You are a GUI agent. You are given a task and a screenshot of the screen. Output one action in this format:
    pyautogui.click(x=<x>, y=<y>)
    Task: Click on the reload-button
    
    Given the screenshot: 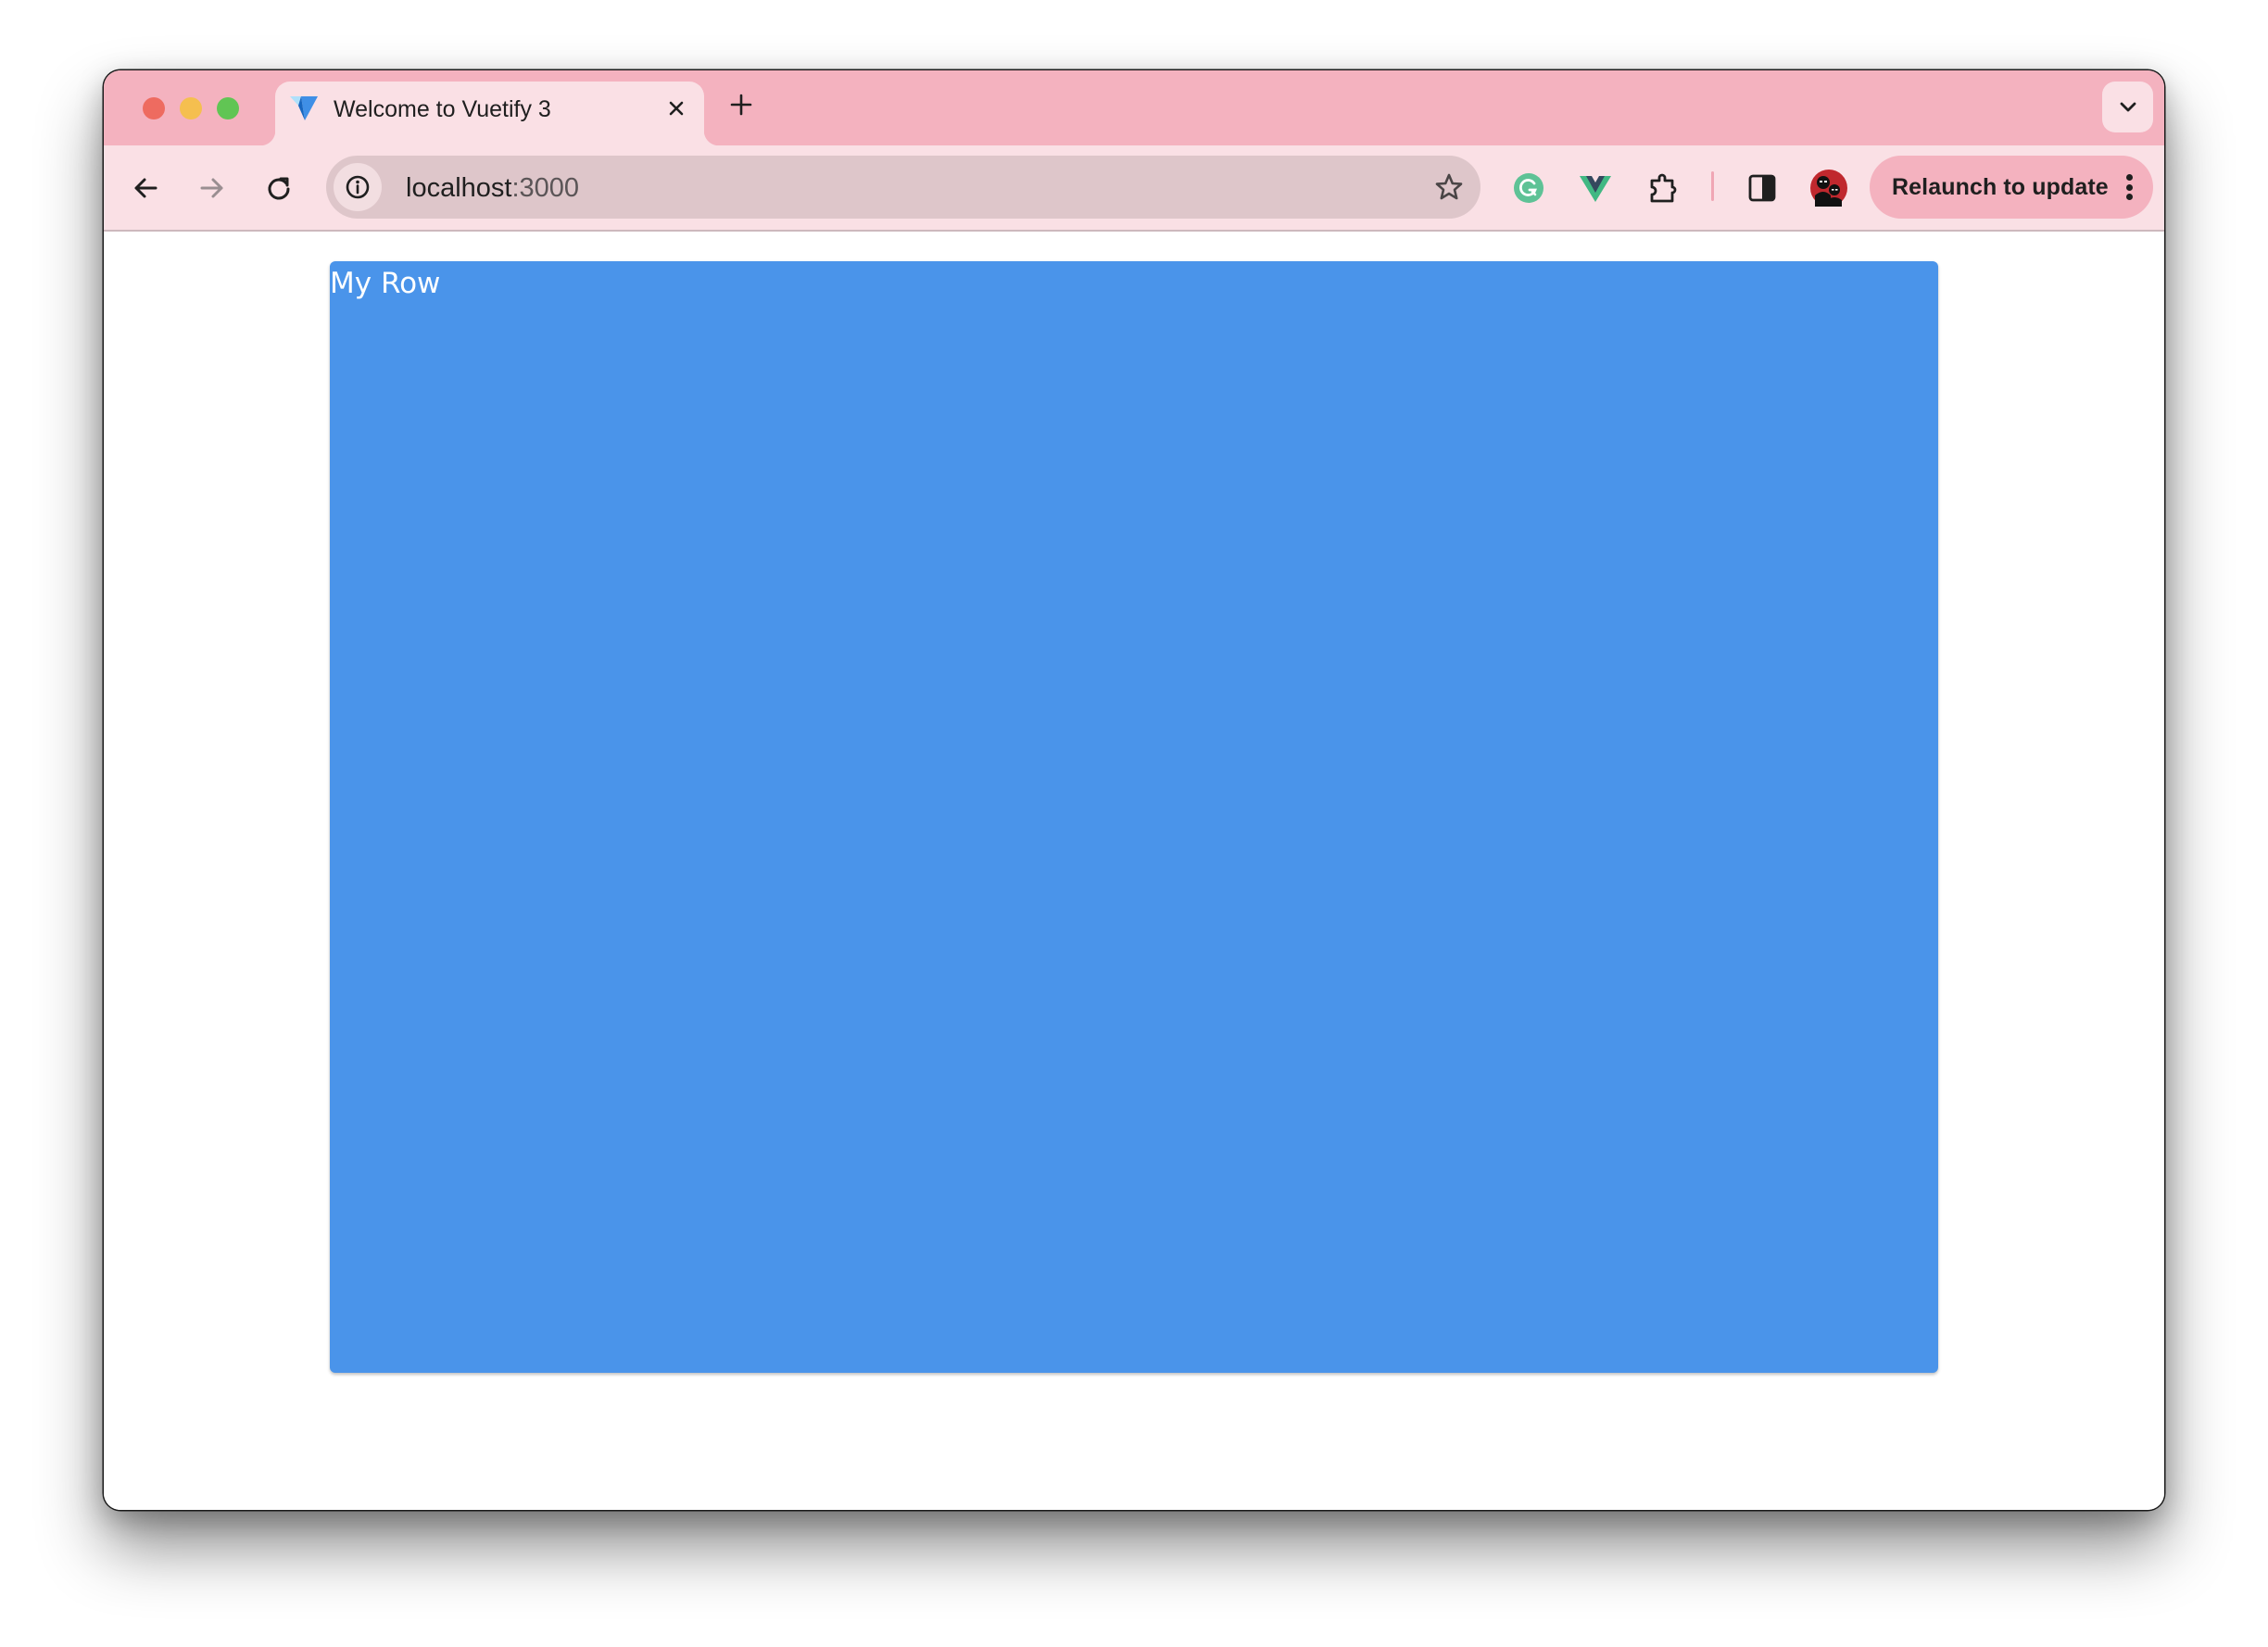 What is the action you would take?
    pyautogui.click(x=278, y=188)
    